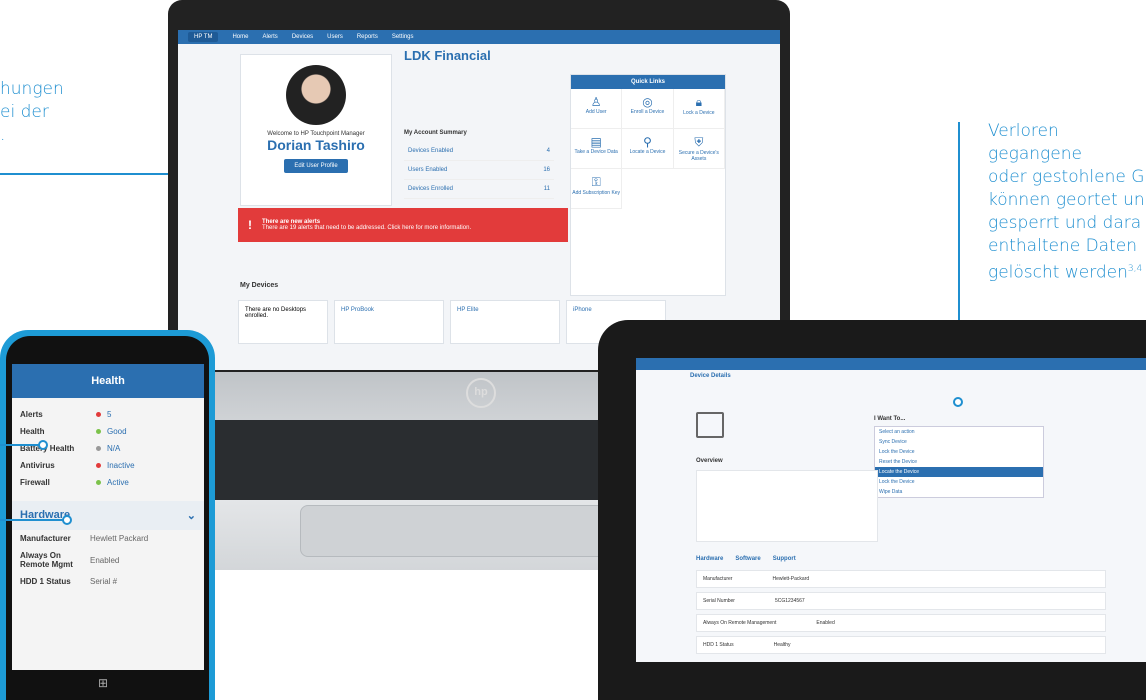 The image size is (1146, 700). Describe the element at coordinates (108, 465) in the screenshot. I see `health-row: Antivirus Inactive` at that location.